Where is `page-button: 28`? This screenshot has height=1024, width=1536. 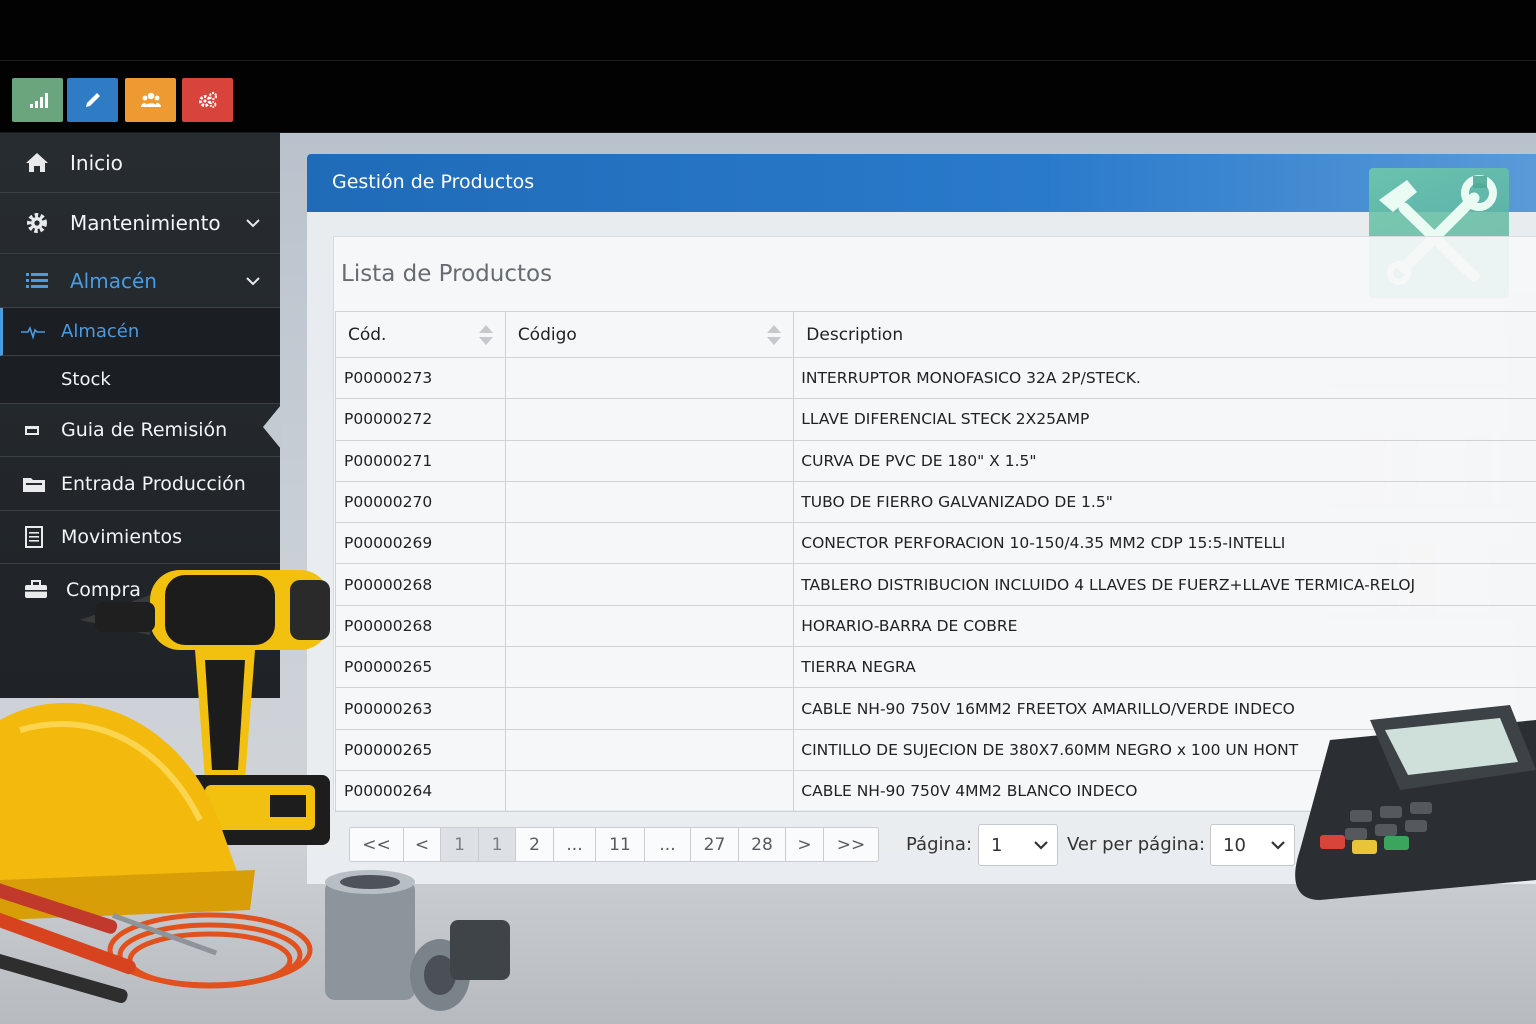
page-button: 28 is located at coordinates (762, 844).